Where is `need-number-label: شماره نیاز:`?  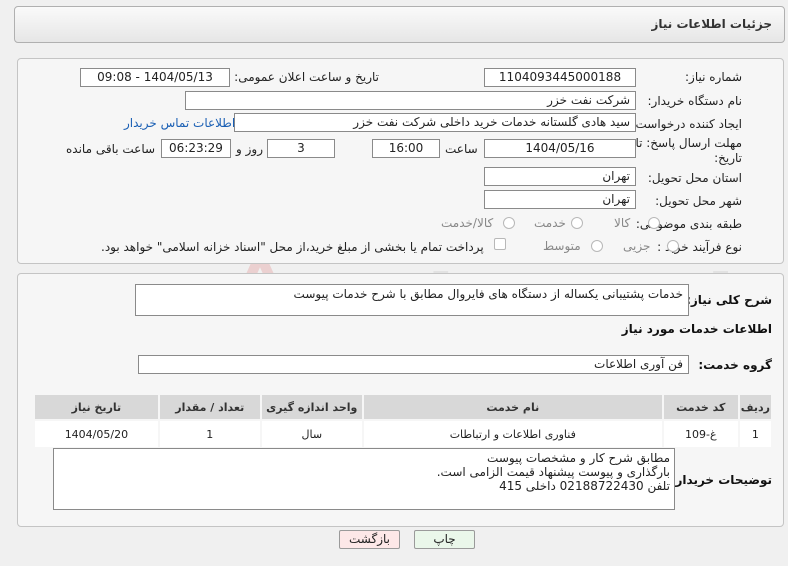 need-number-label: شماره نیاز: is located at coordinates (713, 77).